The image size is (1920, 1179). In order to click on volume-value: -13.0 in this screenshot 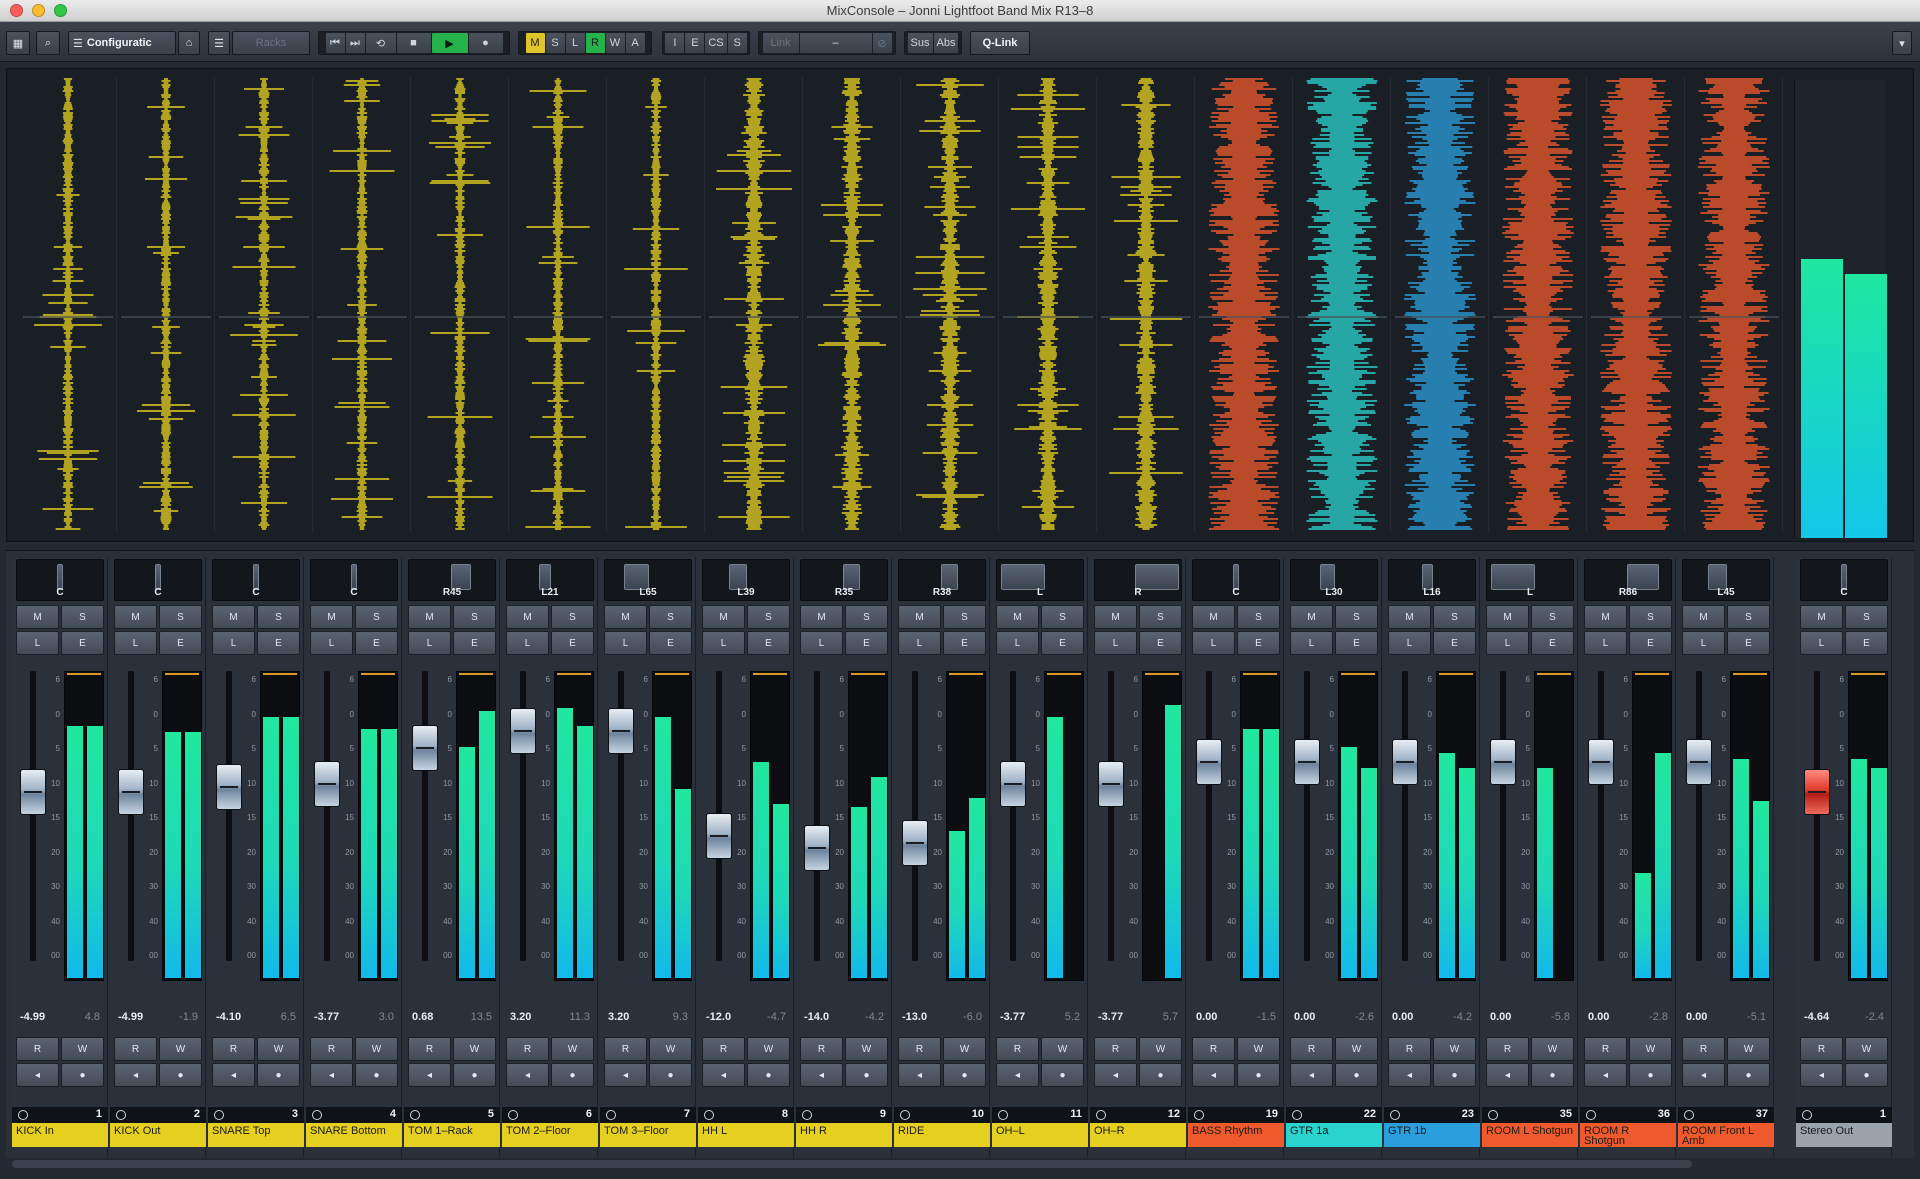, I will do `click(914, 1020)`.